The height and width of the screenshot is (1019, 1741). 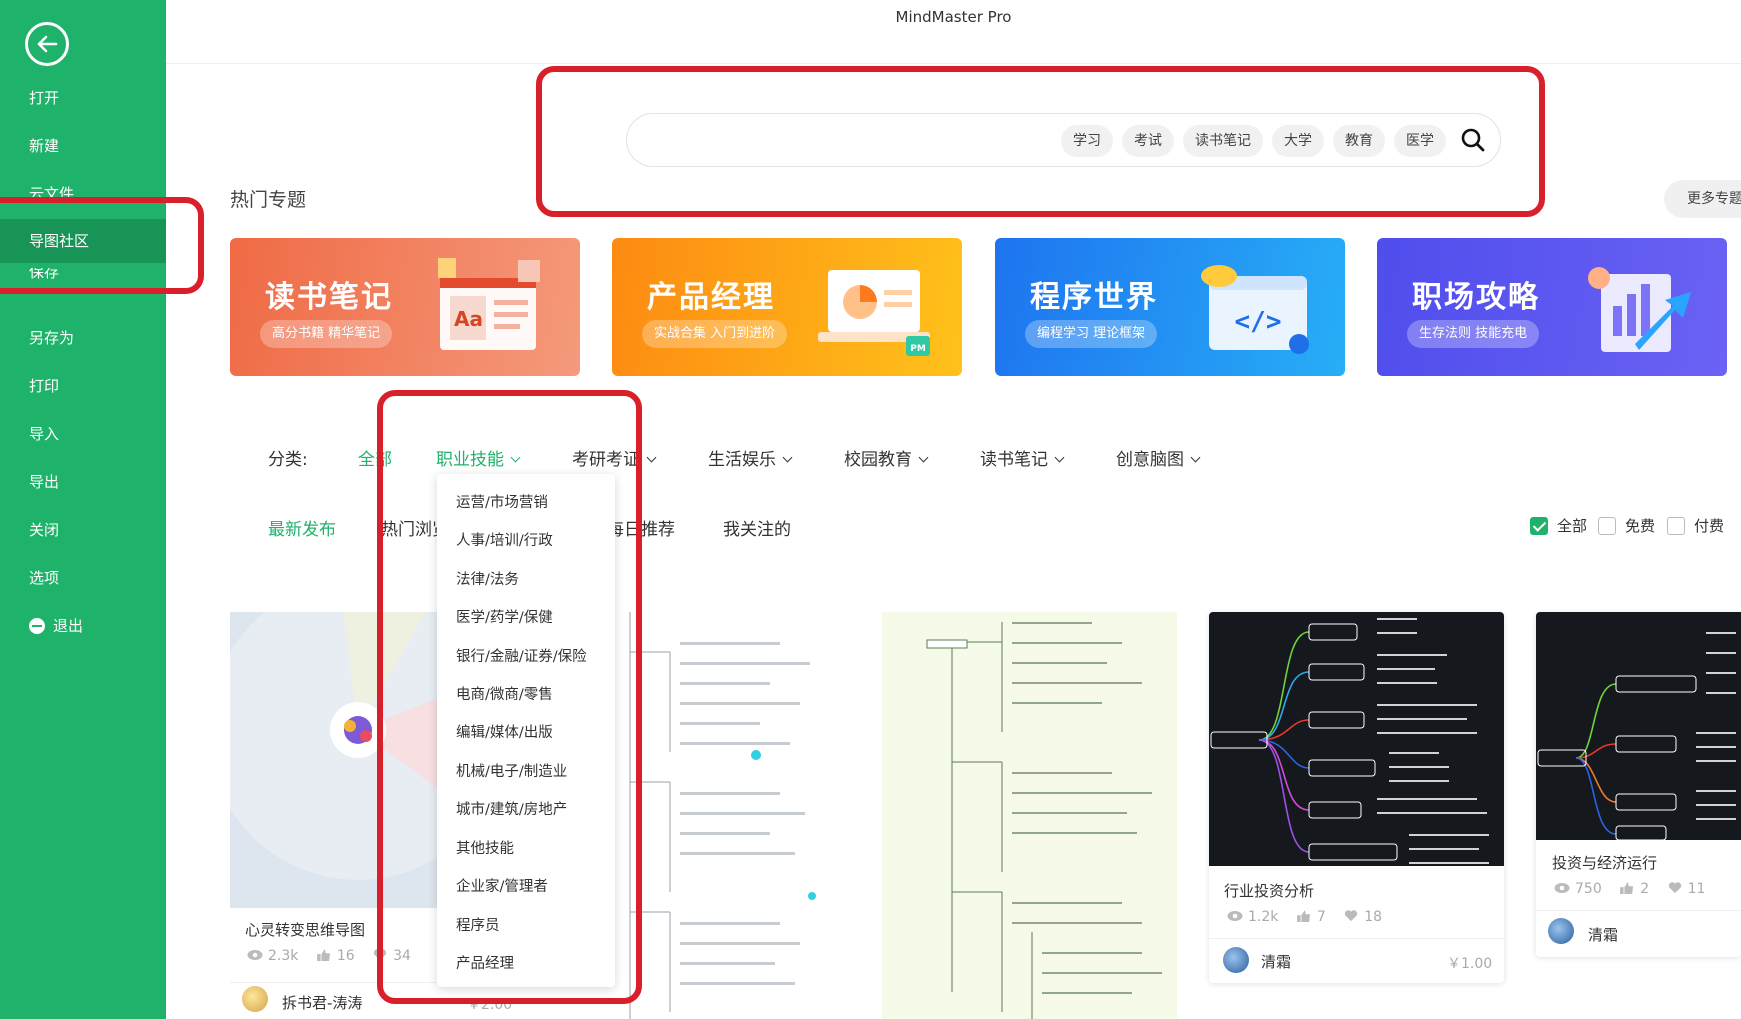 I want to click on banner-subtitle: 生存法则 技能充电, so click(x=1473, y=334).